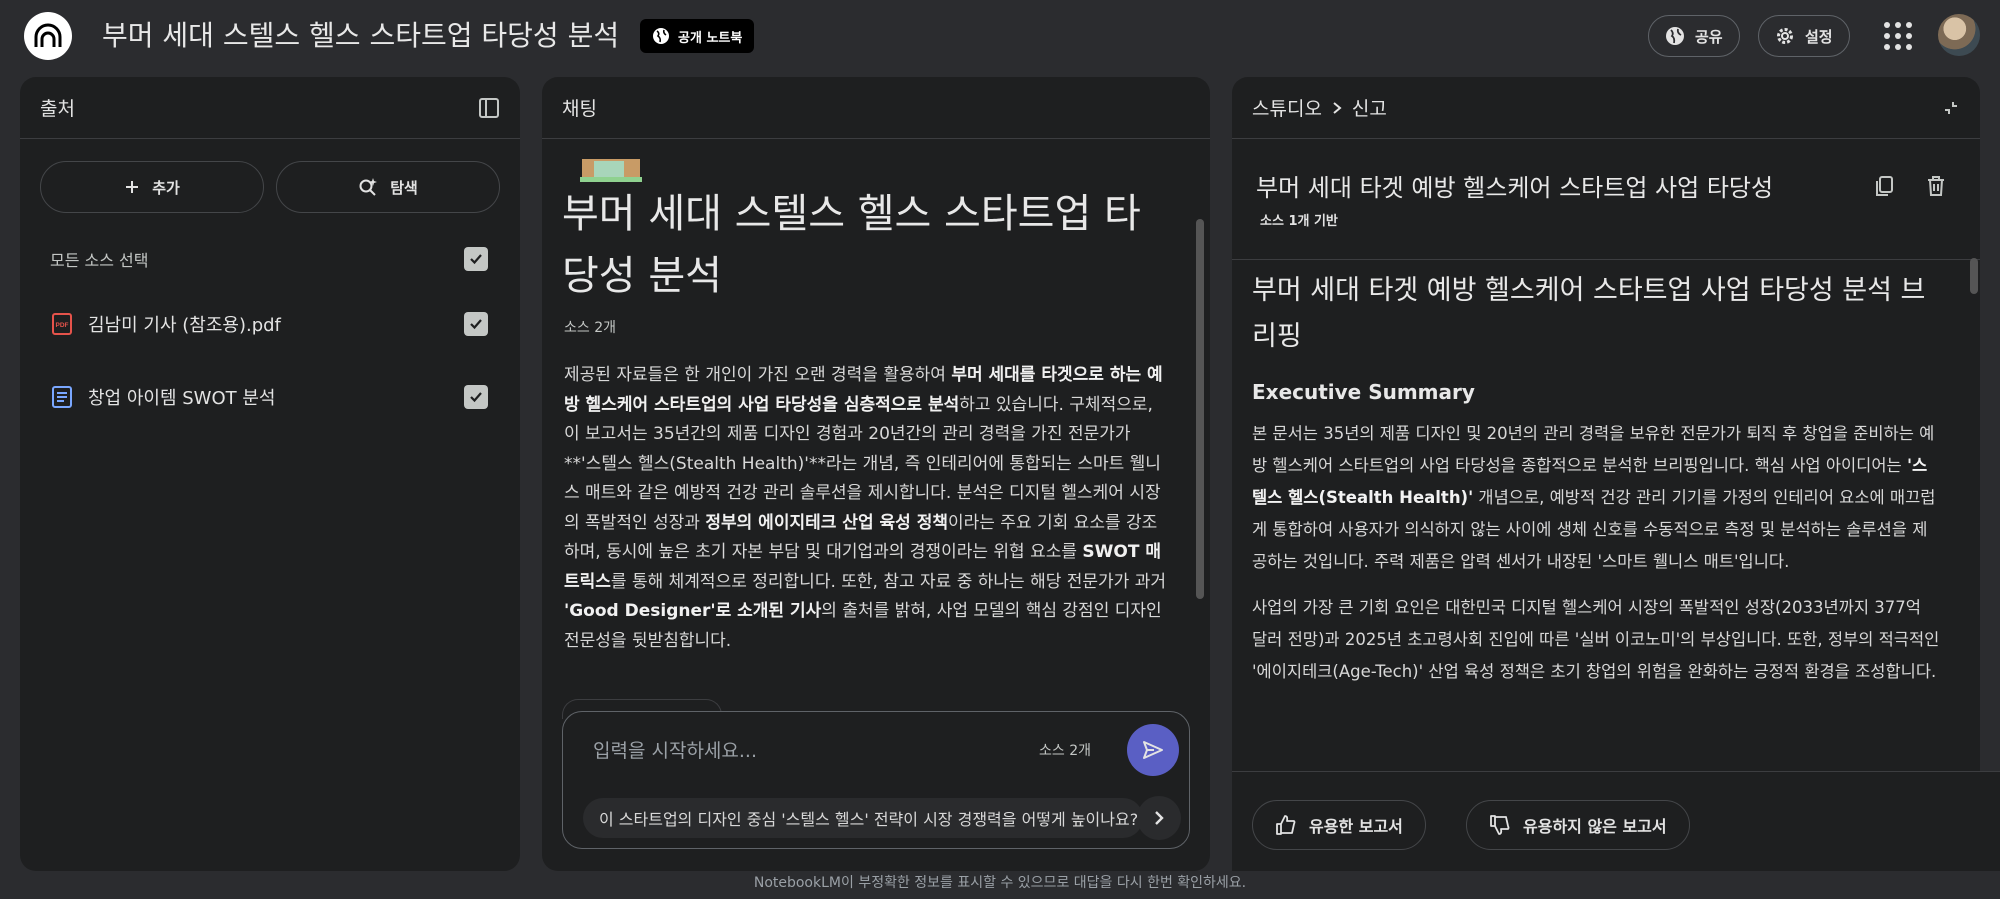 The height and width of the screenshot is (899, 2000). I want to click on next-suggestion-button, so click(1159, 818).